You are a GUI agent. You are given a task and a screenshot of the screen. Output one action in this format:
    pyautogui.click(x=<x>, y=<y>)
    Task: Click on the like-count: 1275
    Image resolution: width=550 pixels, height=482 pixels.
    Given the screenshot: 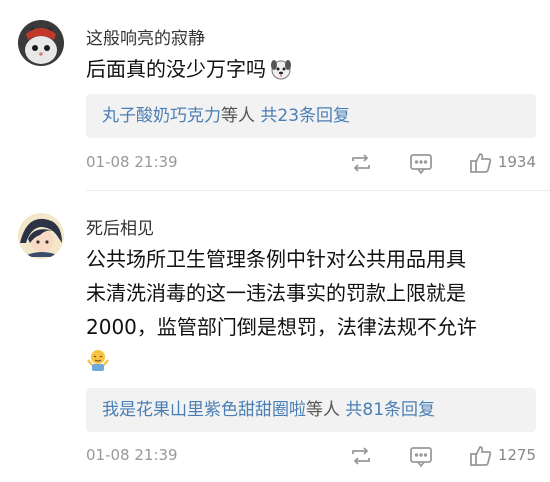 What is the action you would take?
    pyautogui.click(x=516, y=455)
    